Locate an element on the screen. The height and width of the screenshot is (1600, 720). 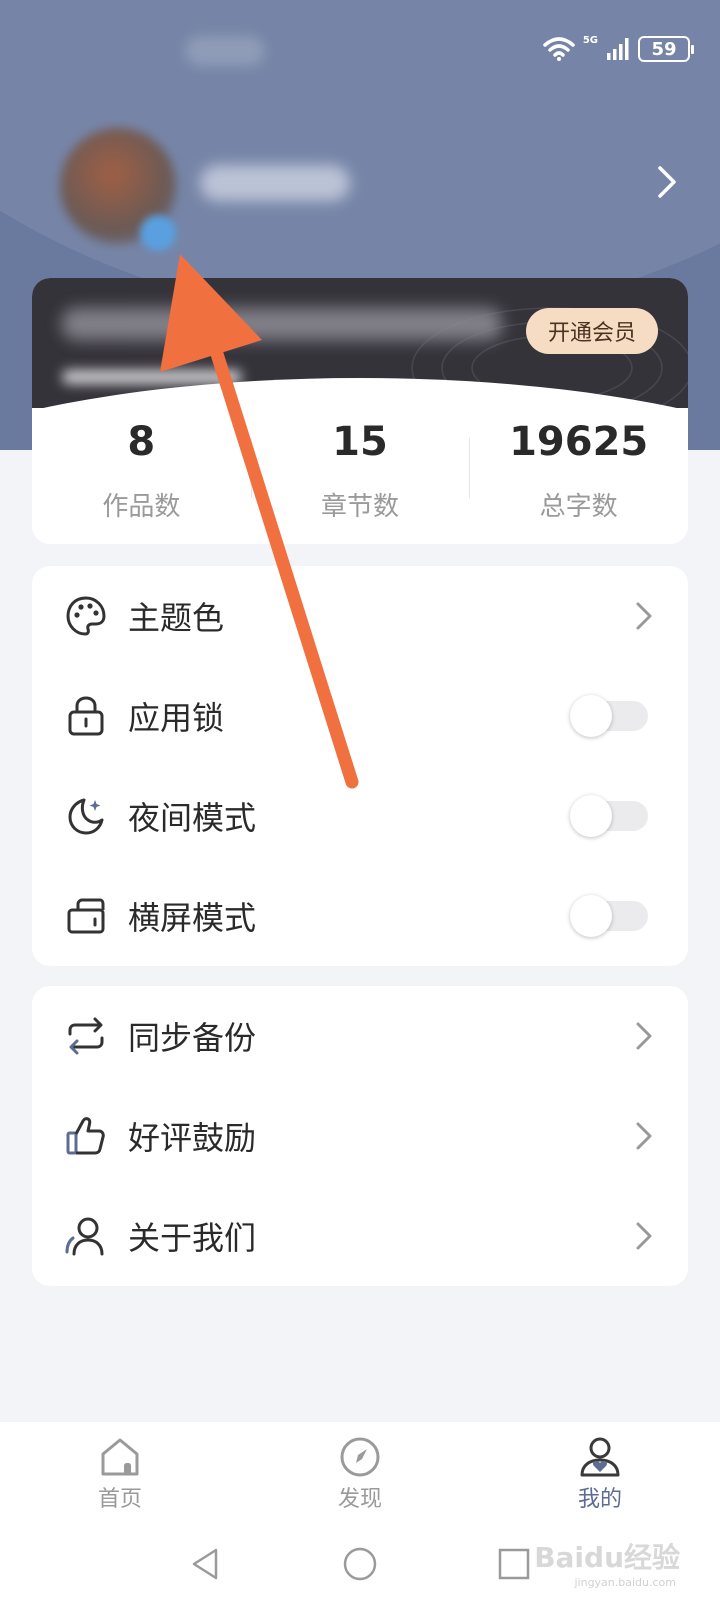
system-navigation-bar: Baidu经验 jingyan.baidu.com is located at coordinates (360, 1563).